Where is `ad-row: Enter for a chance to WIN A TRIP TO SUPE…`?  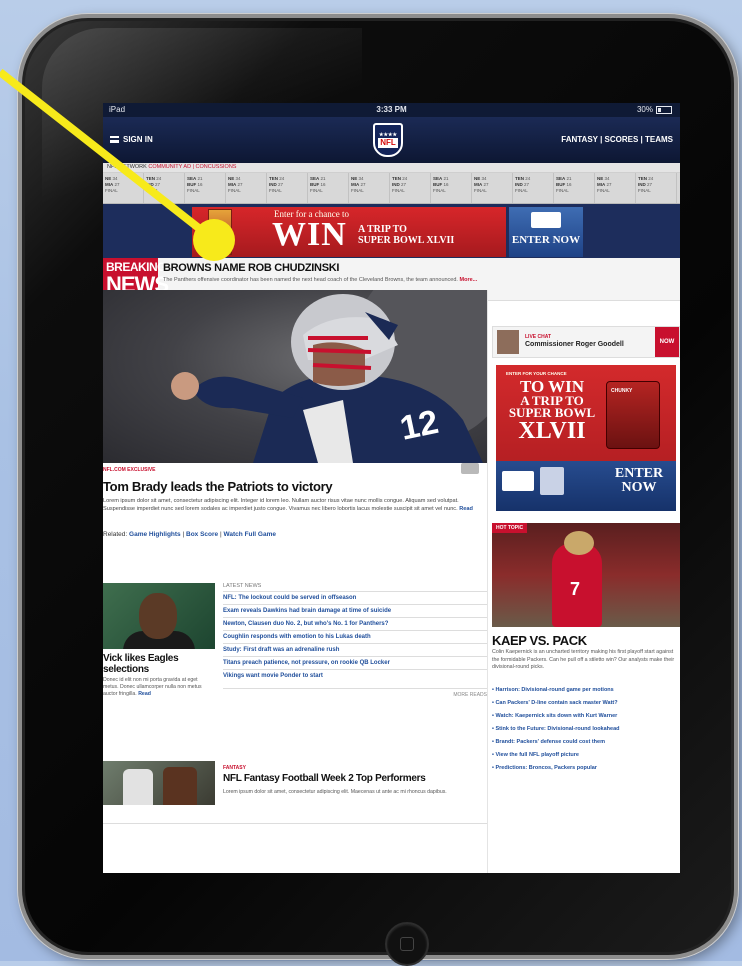
ad-row: Enter for a chance to WIN A TRIP TO SUPE… is located at coordinates (391, 231).